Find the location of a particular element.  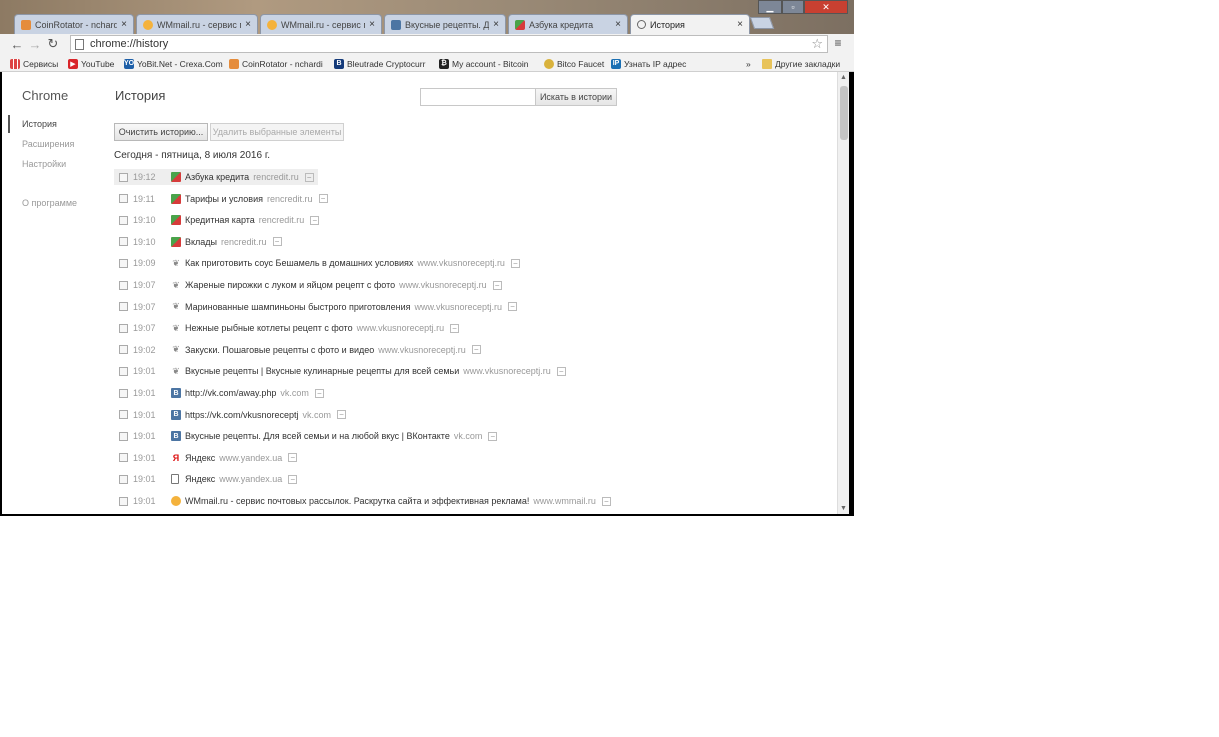

minimize-icon: ▁ is located at coordinates (770, 7).